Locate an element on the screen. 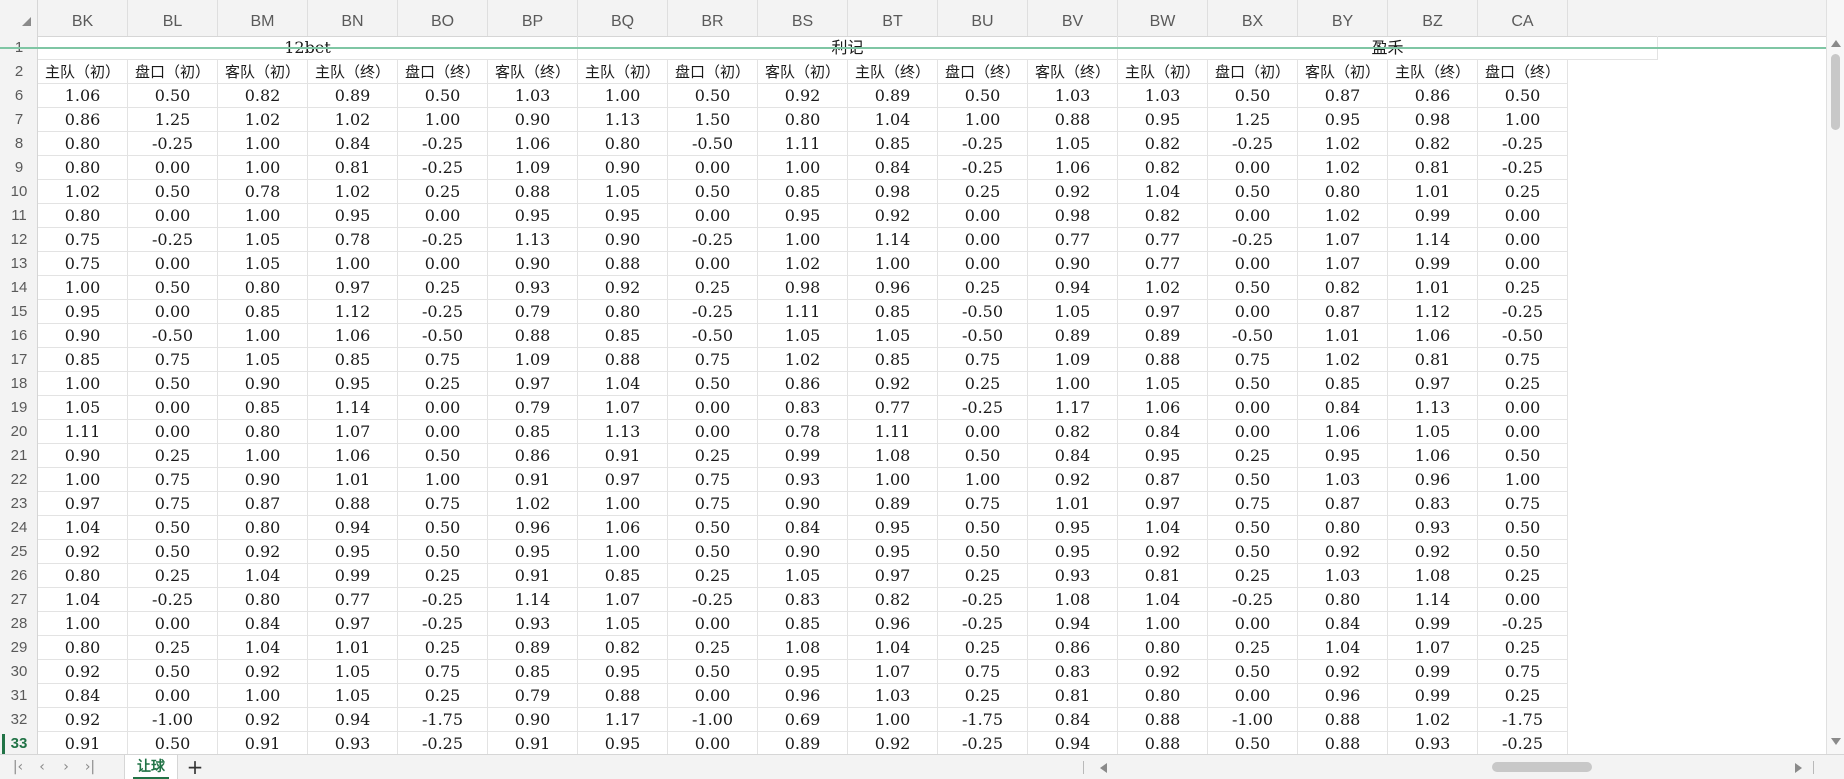 The image size is (1844, 779). odds-cell: -1.00 is located at coordinates (1253, 720).